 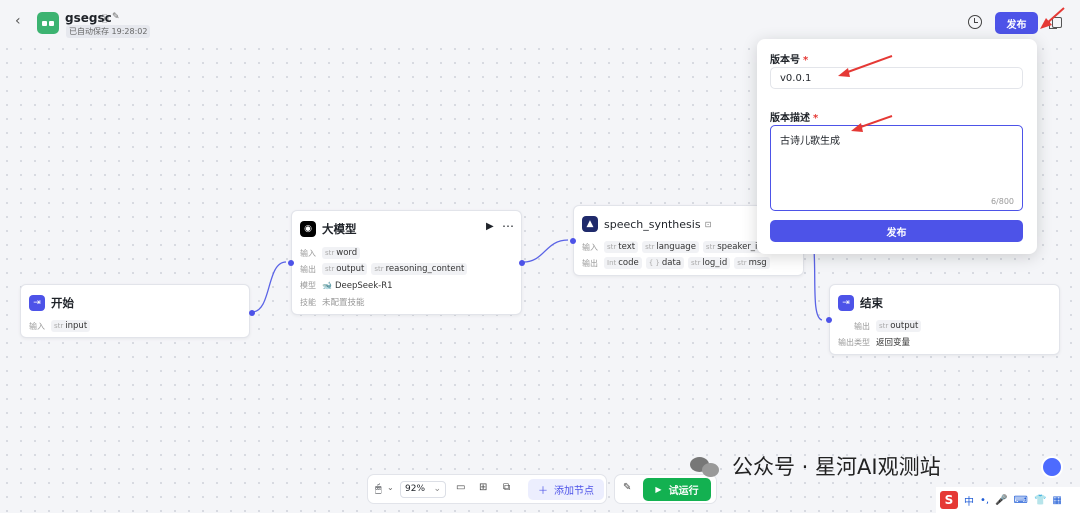 I want to click on annotation-arrows, so click(x=951, y=69).